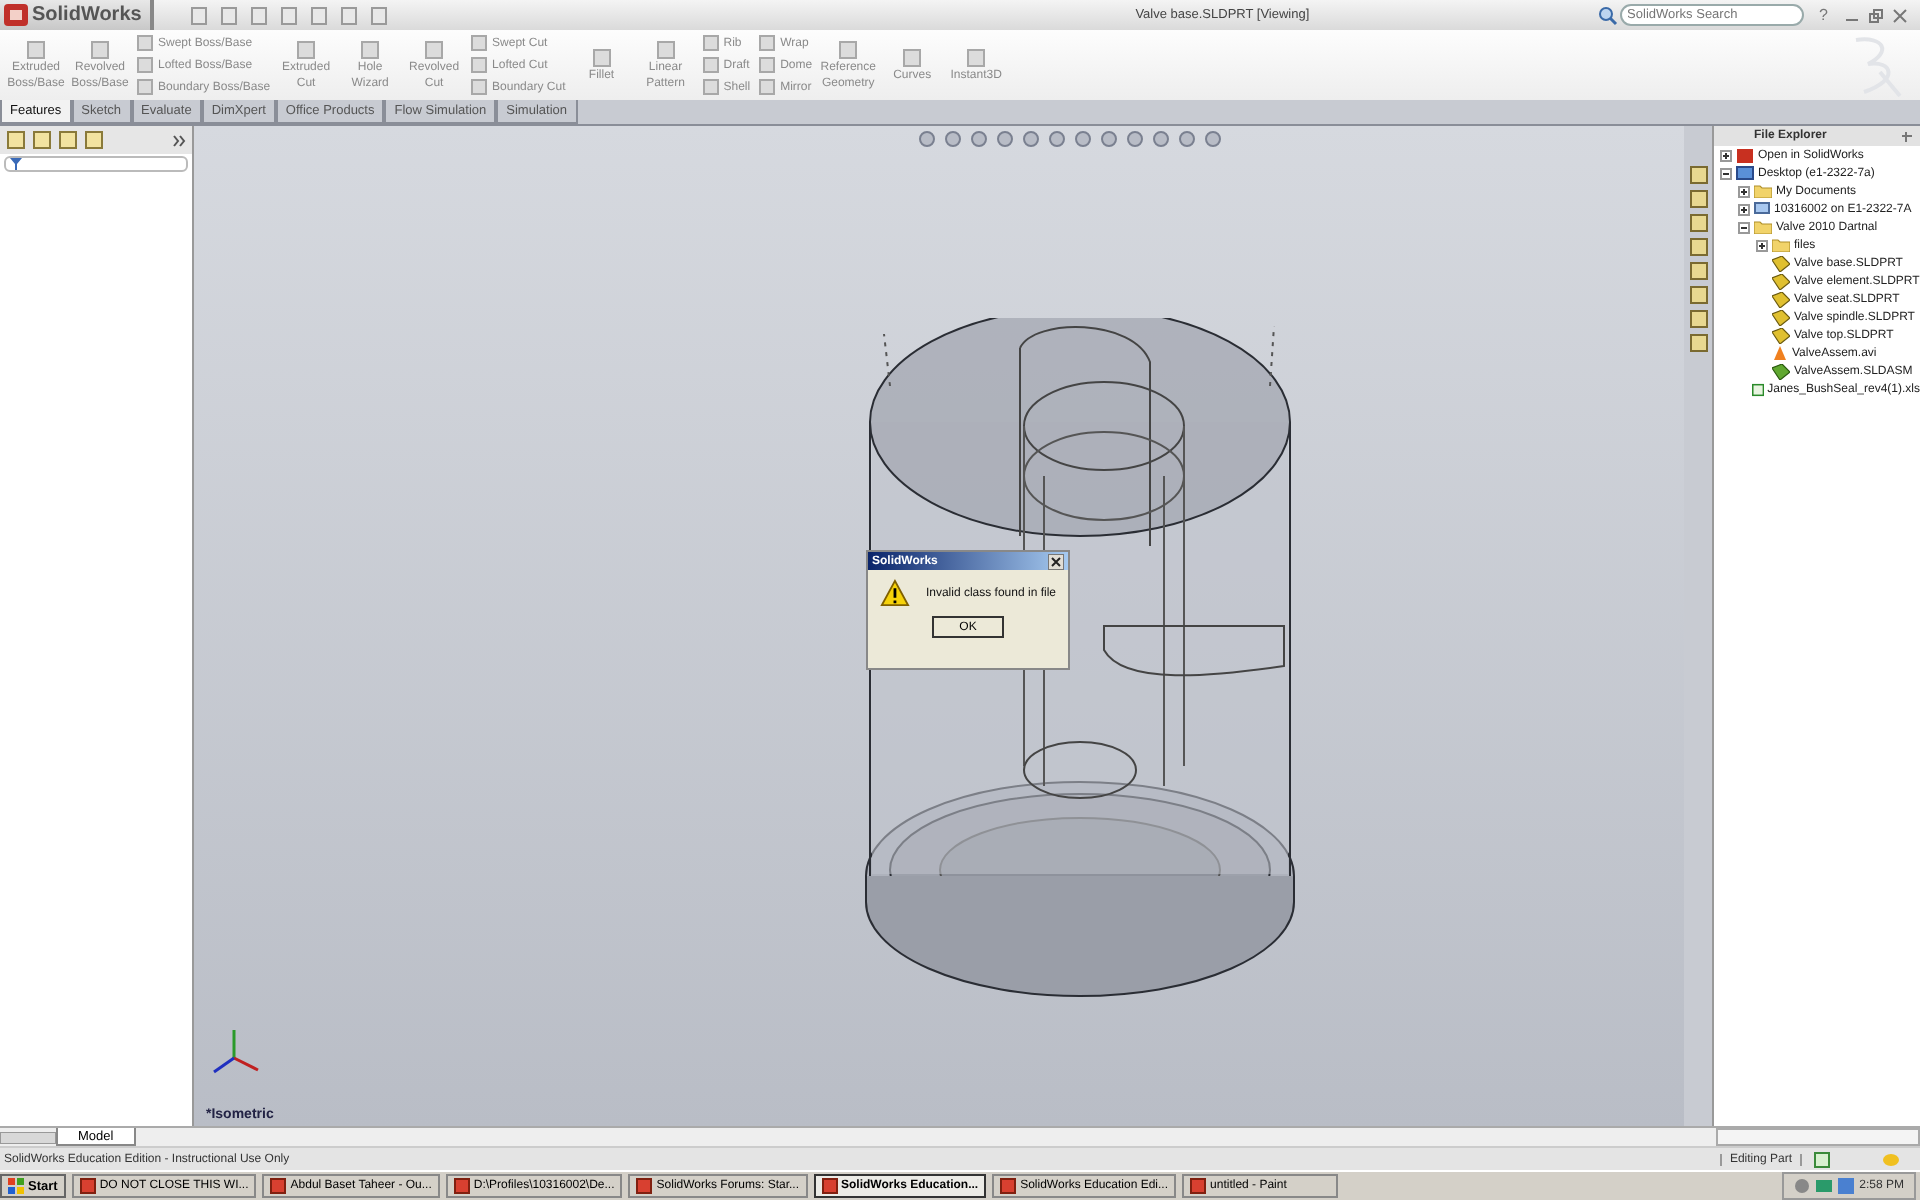 Image resolution: width=1920 pixels, height=1200 pixels. Describe the element at coordinates (895, 593) in the screenshot. I see `warning-icon` at that location.